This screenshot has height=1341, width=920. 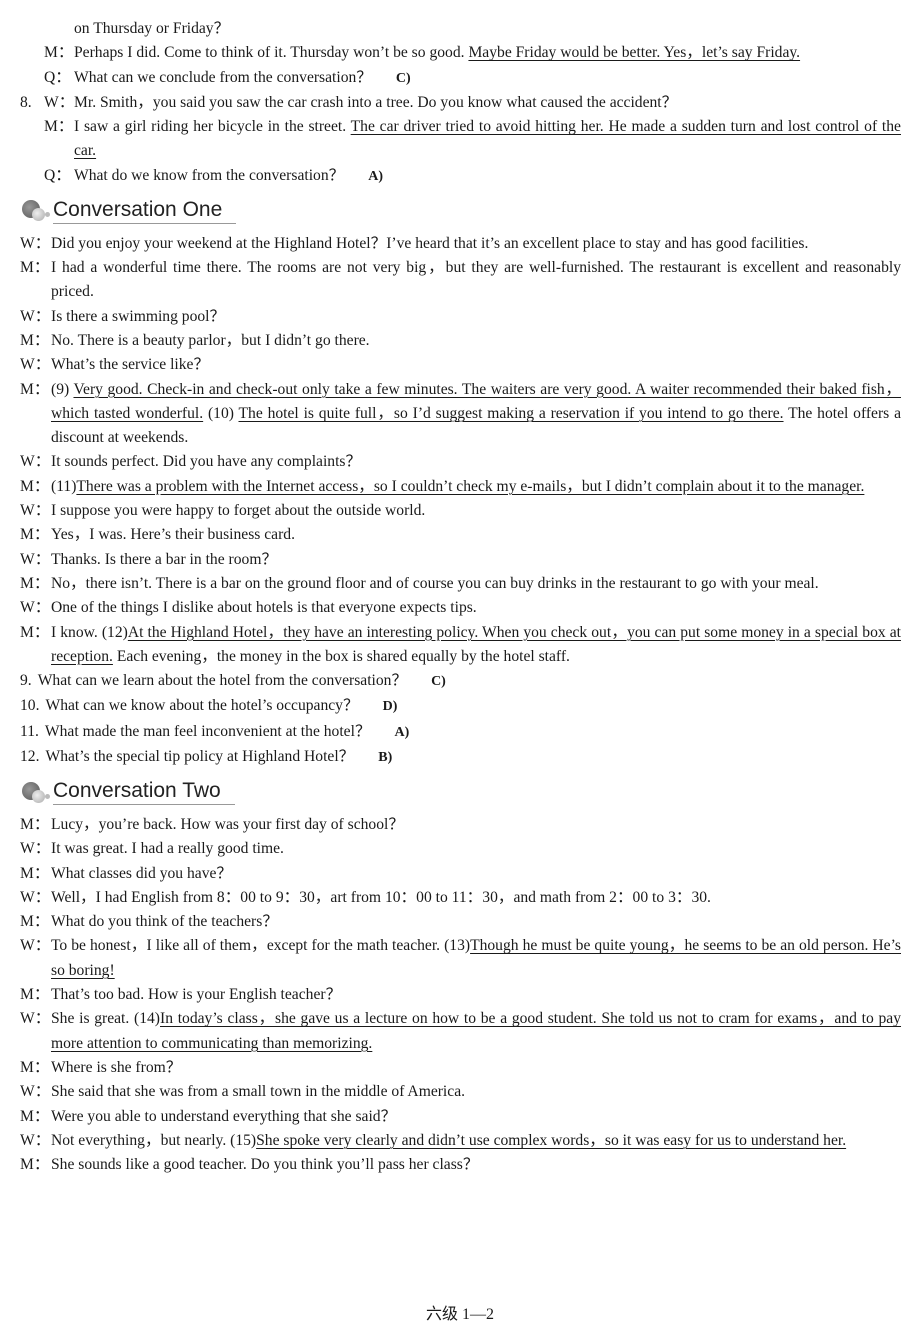 I want to click on text-segment: Yes，I was. Here’s their business card., so click(x=173, y=535).